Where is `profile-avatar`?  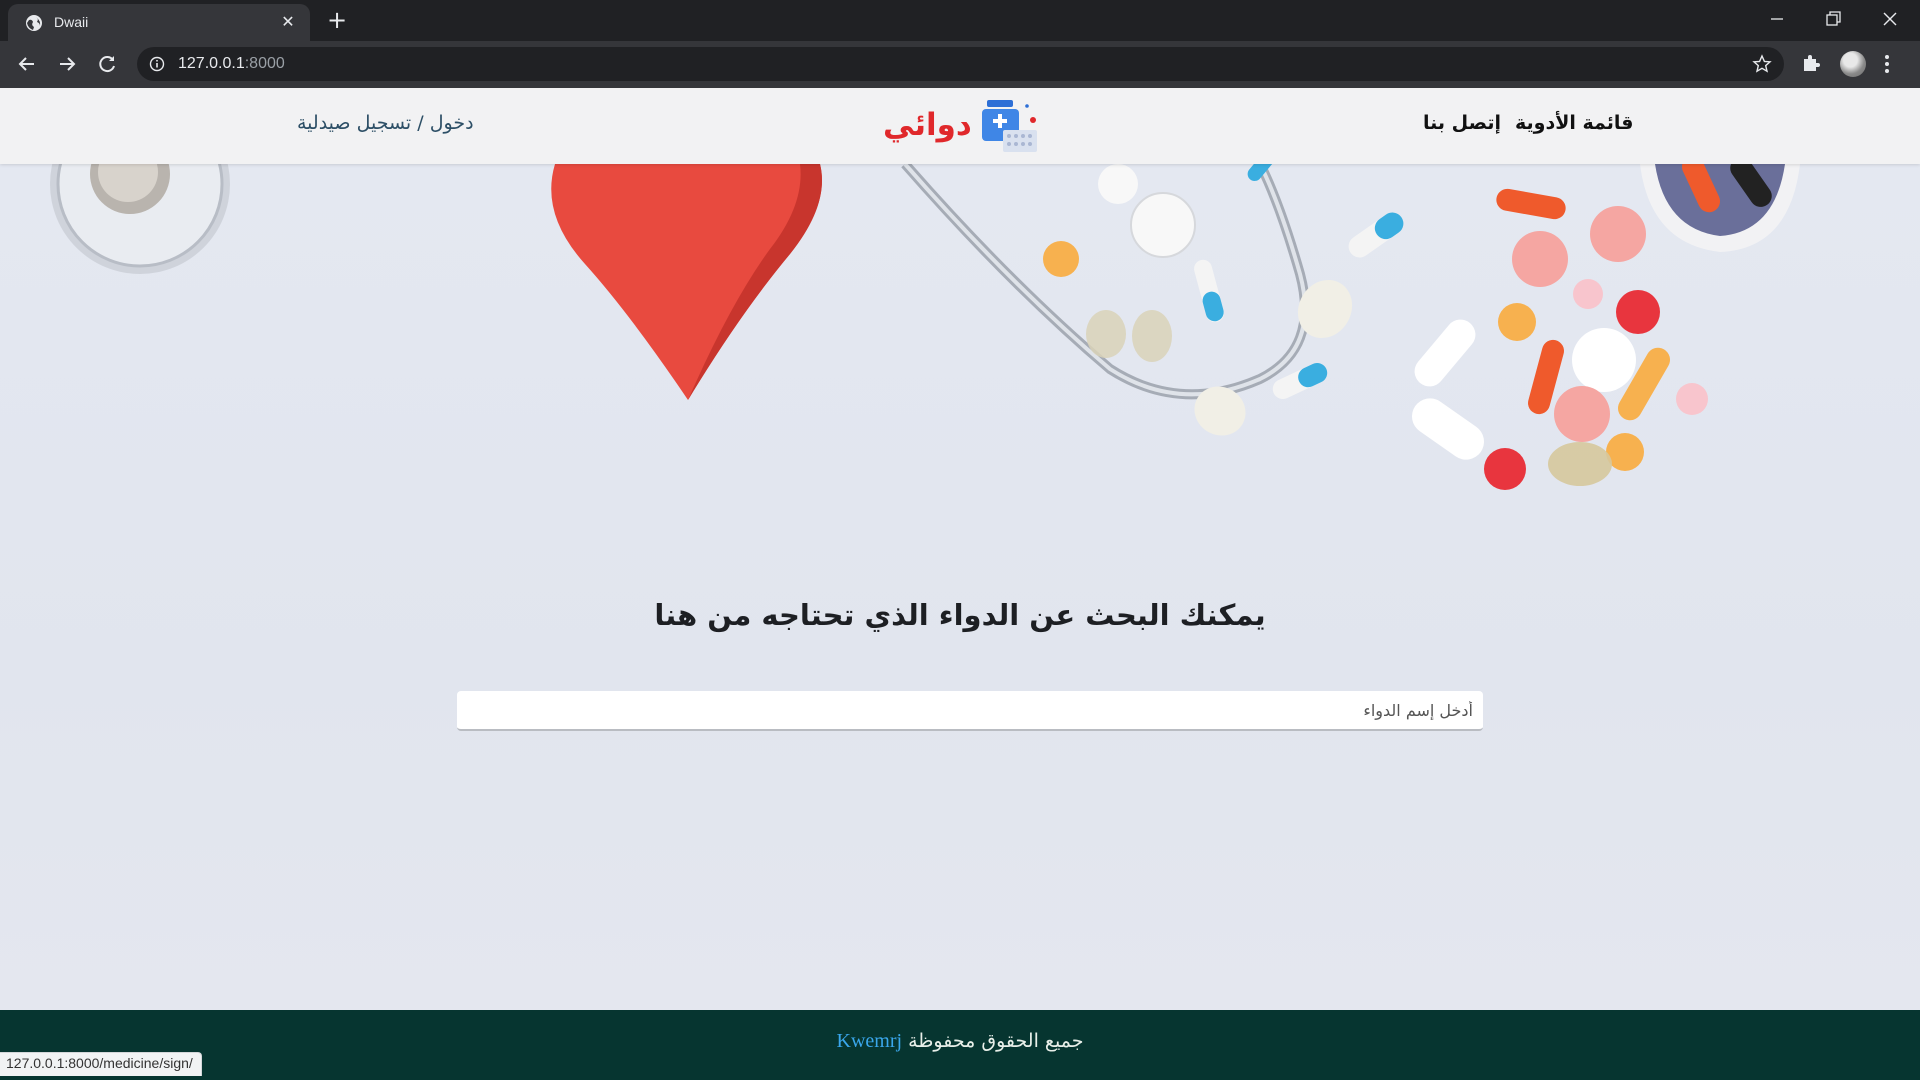
profile-avatar is located at coordinates (1853, 64).